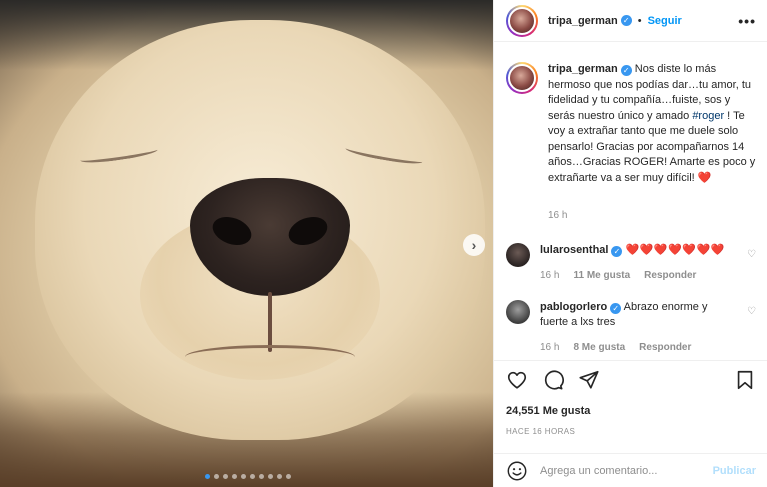 The height and width of the screenshot is (487, 767). What do you see at coordinates (583, 69) in the screenshot?
I see `caption-username: tripa_german` at bounding box center [583, 69].